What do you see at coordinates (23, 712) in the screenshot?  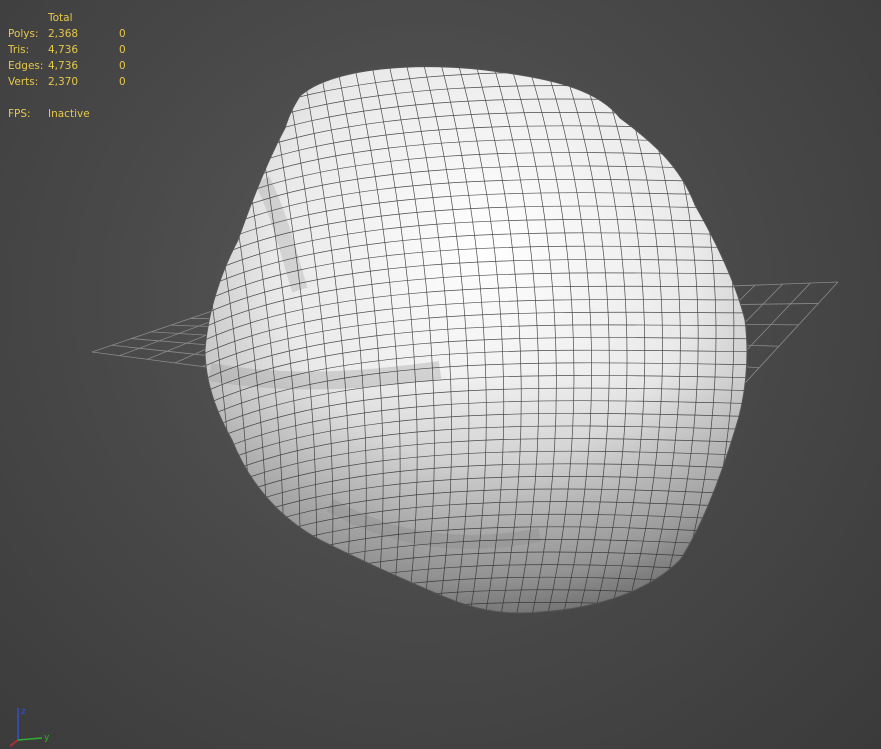 I see `z-axis-label: z` at bounding box center [23, 712].